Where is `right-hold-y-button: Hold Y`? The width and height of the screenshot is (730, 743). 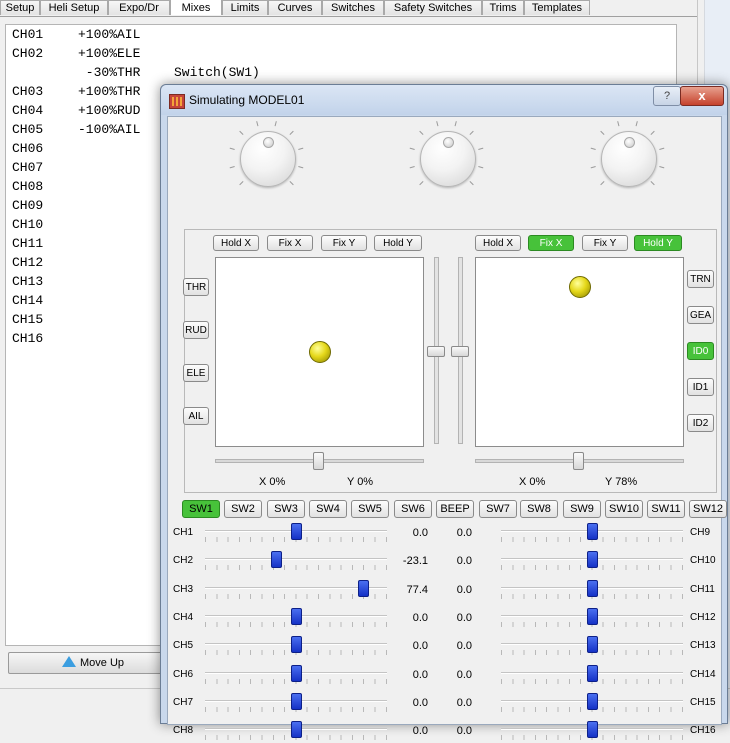 right-hold-y-button: Hold Y is located at coordinates (658, 243).